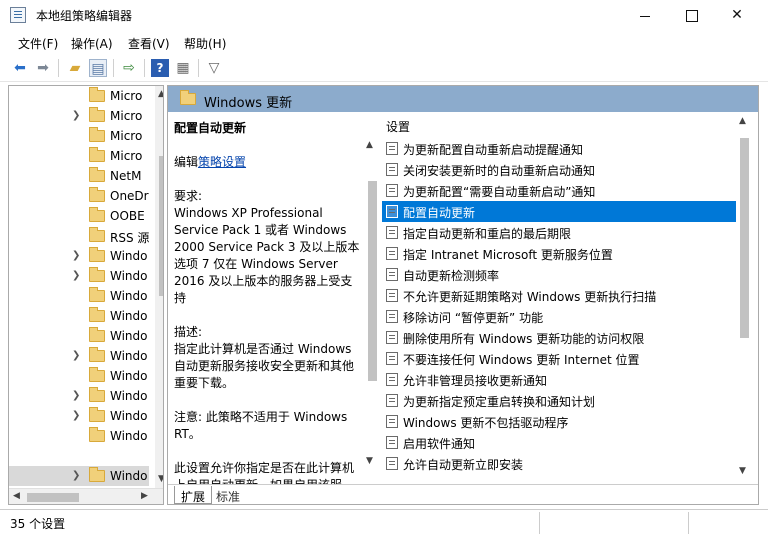  Describe the element at coordinates (562, 253) in the screenshot. I see `setting-row: 指定 Intranet Microsoft 更新服务位置` at that location.